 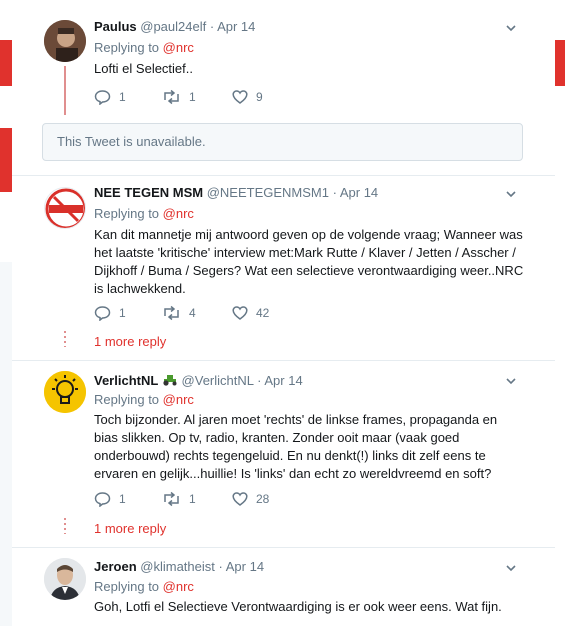 I want to click on like-button: 9, so click(x=247, y=97).